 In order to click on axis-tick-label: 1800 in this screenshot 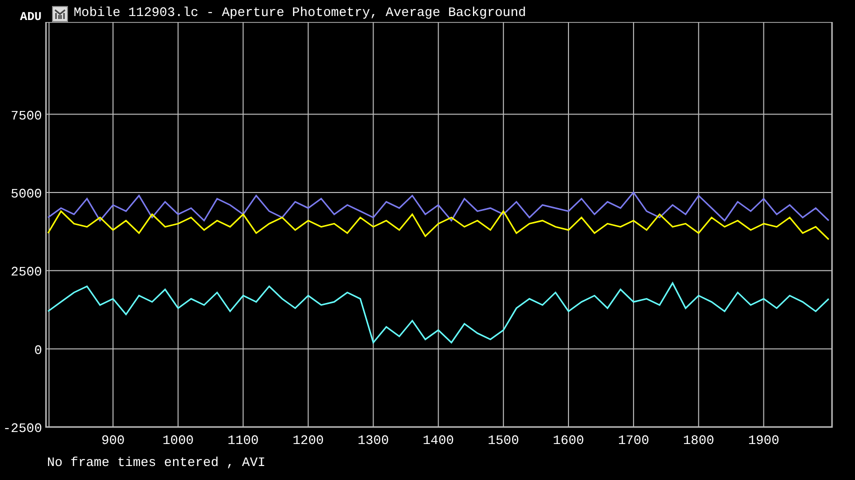, I will do `click(698, 440)`.